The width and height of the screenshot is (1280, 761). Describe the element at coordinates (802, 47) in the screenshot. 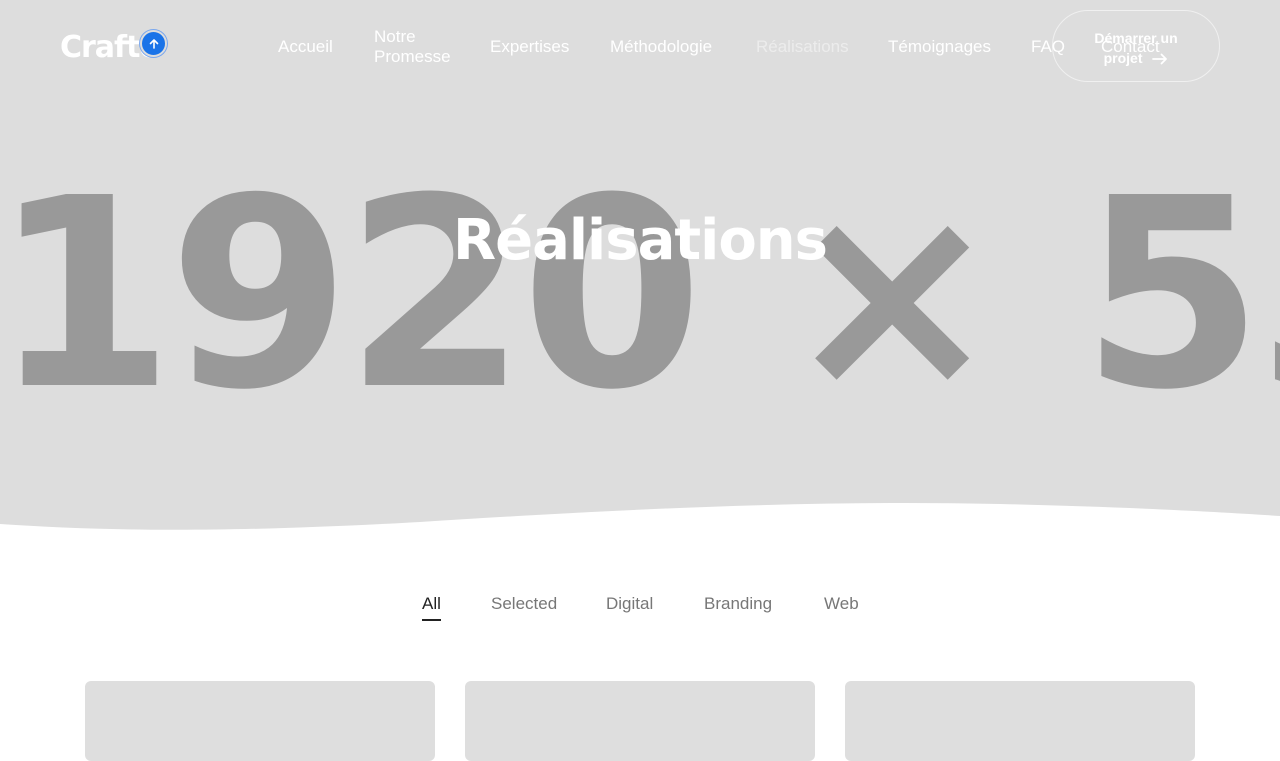

I see `nav-realisations: Réalisations` at that location.